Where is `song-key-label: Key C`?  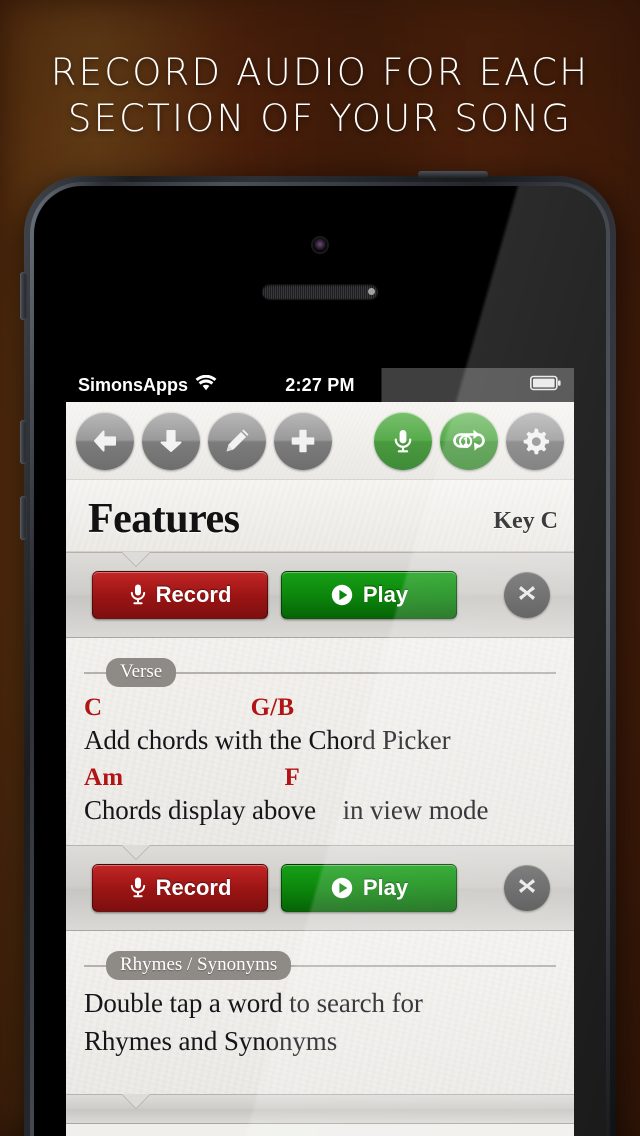
song-key-label: Key C is located at coordinates (525, 521).